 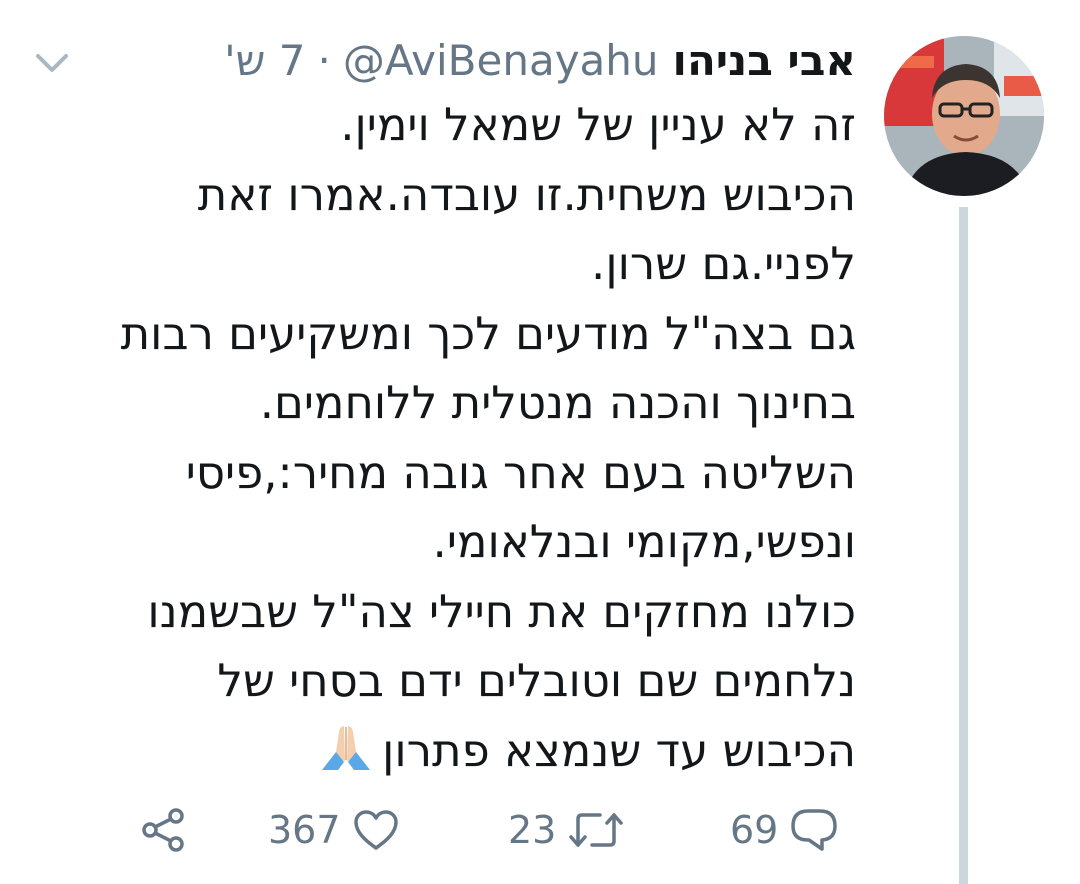 I want to click on reply-button: 69, so click(x=784, y=830).